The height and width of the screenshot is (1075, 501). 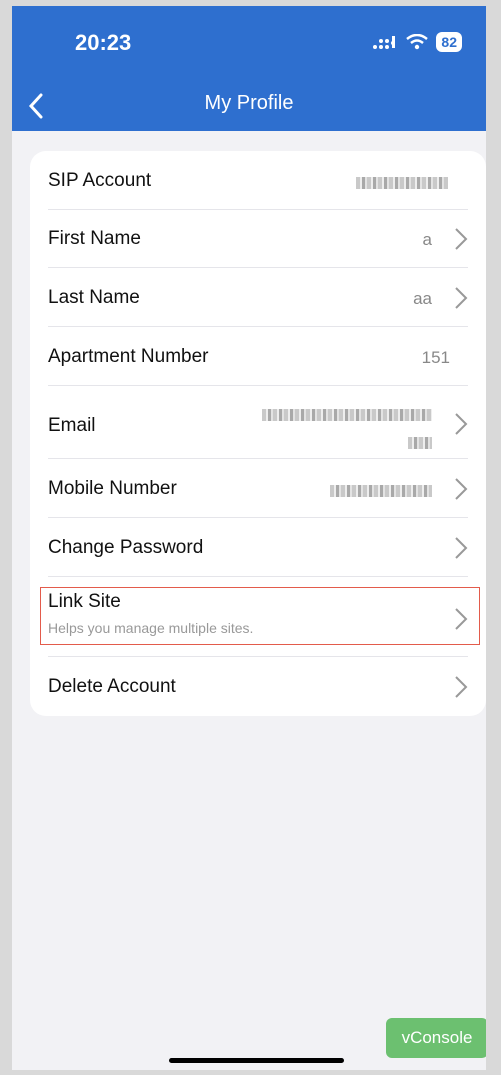 I want to click on signal-icon, so click(x=384, y=42).